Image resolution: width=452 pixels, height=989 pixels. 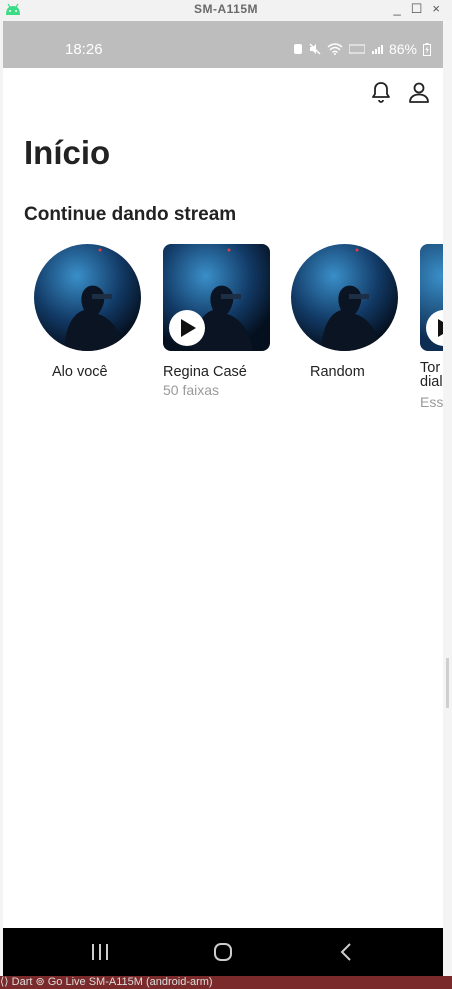 What do you see at coordinates (381, 92) in the screenshot?
I see `bell-icon` at bounding box center [381, 92].